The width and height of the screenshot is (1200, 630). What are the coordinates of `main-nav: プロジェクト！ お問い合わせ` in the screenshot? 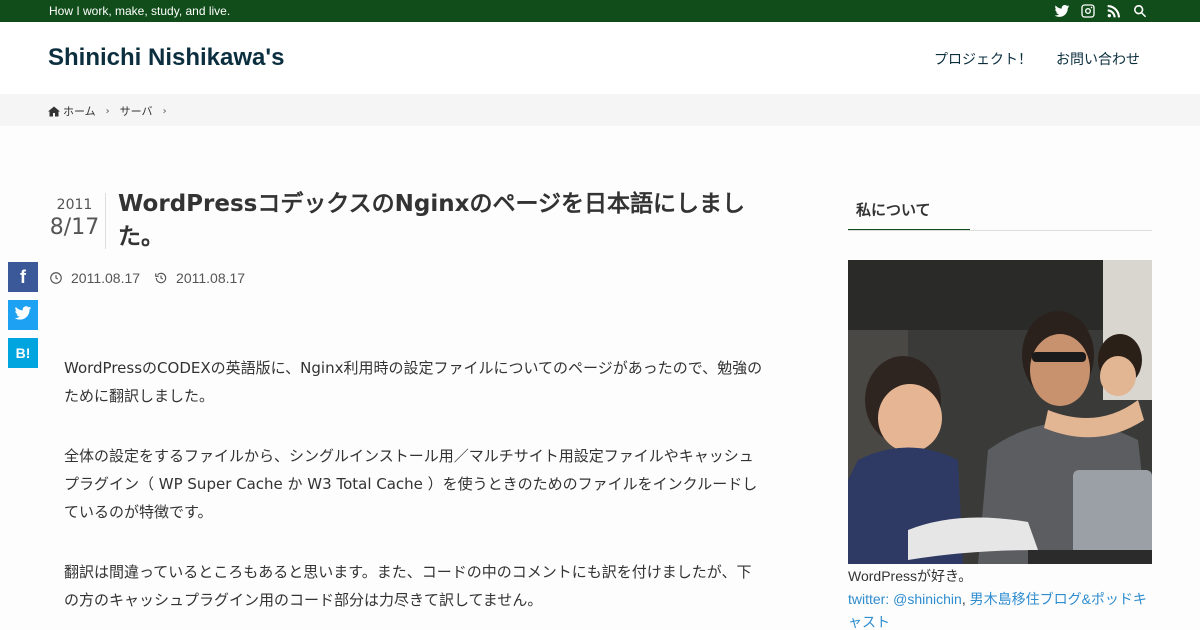 It's located at (1037, 59).